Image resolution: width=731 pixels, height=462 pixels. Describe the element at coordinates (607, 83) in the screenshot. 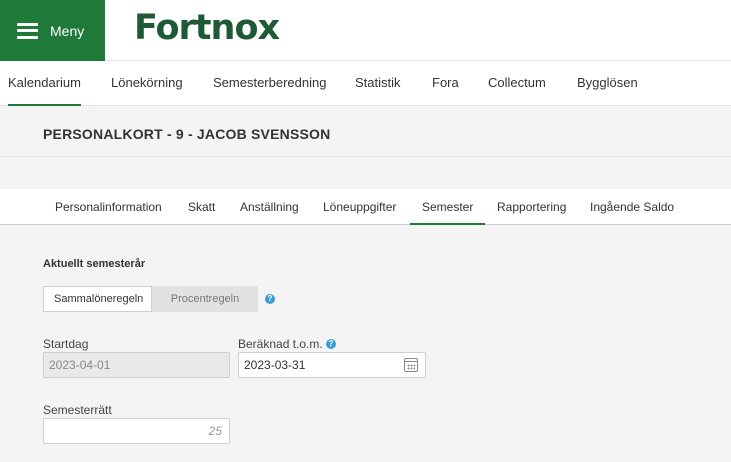

I see `nav-item-bygglosen: Bygglösen` at that location.